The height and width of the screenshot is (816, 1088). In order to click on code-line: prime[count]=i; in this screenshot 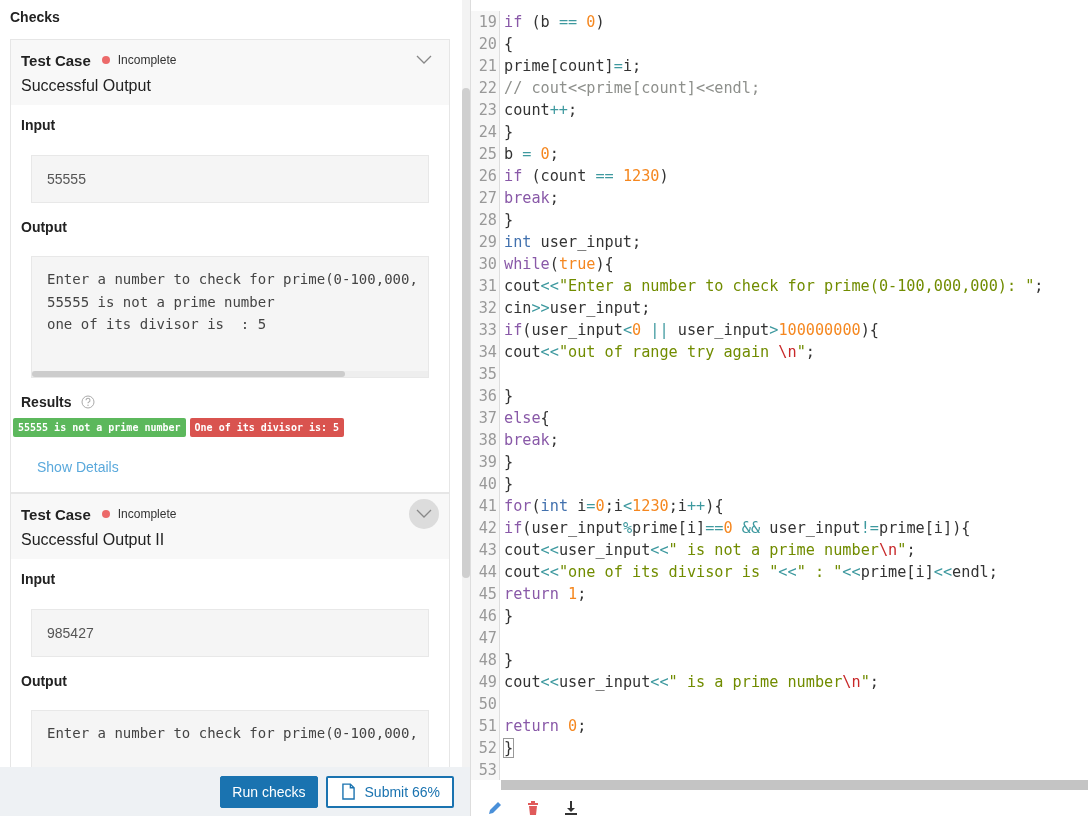, I will do `click(572, 66)`.